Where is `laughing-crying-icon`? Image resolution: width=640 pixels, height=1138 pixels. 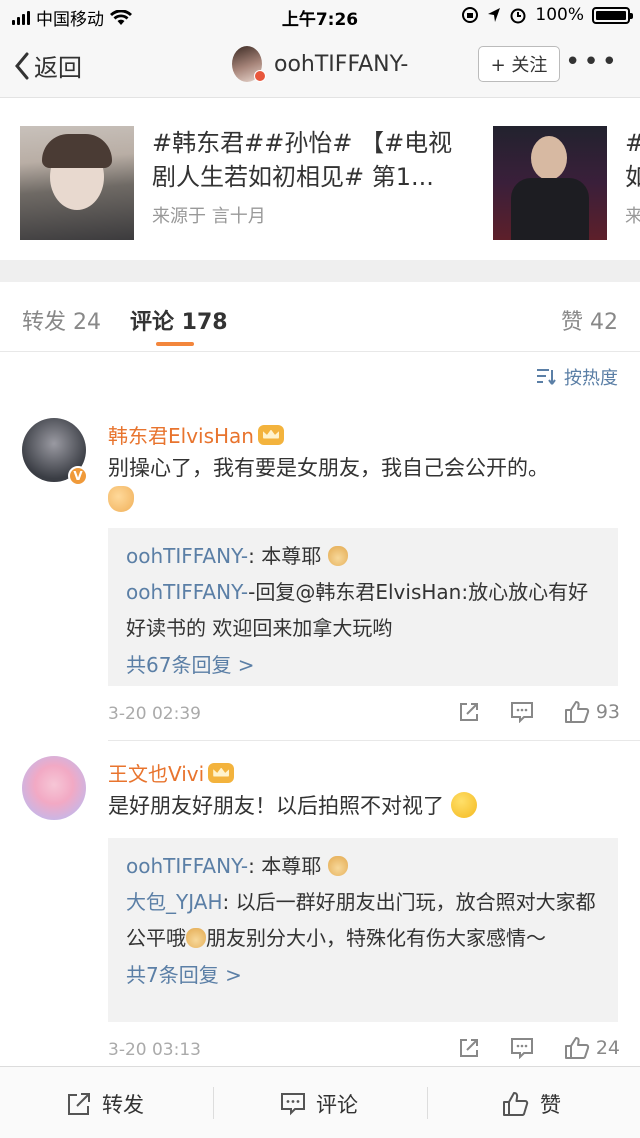 laughing-crying-icon is located at coordinates (463, 805).